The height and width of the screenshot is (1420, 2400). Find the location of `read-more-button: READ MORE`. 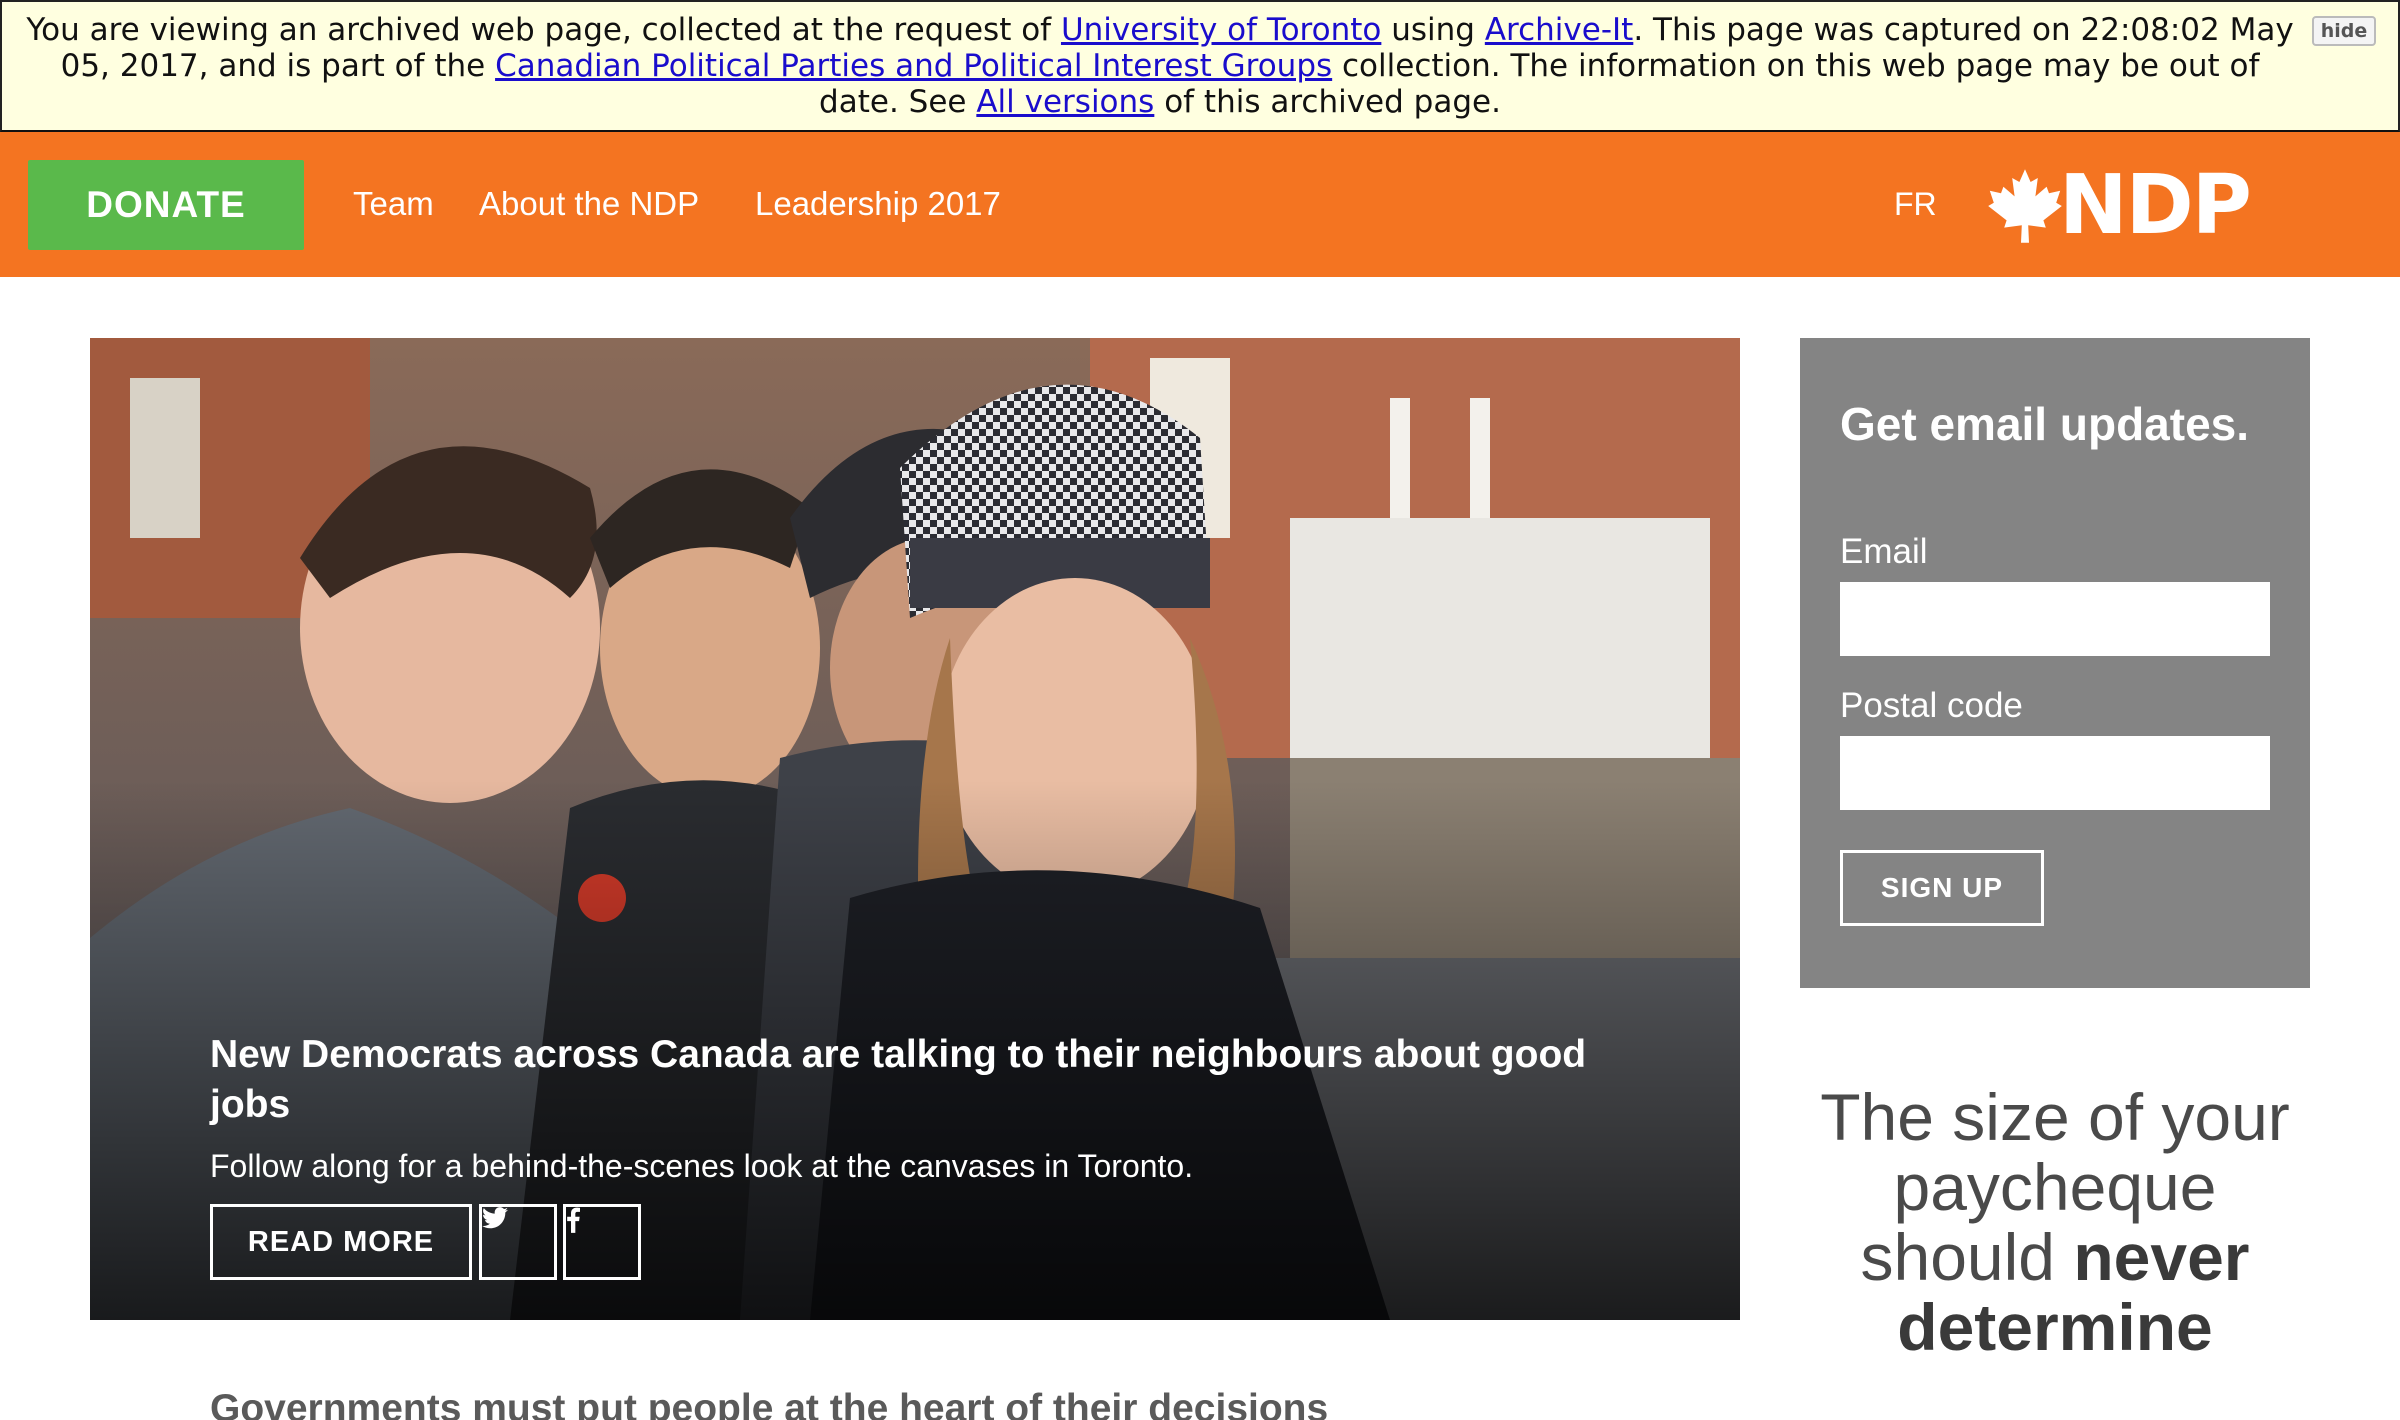

read-more-button: READ MORE is located at coordinates (341, 1242).